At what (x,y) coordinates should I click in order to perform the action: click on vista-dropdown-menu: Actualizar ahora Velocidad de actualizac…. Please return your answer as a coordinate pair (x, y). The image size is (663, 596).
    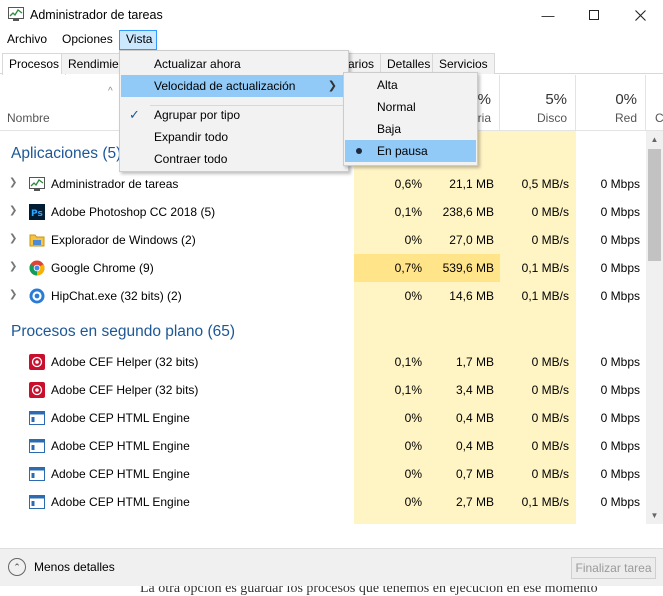
    Looking at the image, I should click on (234, 111).